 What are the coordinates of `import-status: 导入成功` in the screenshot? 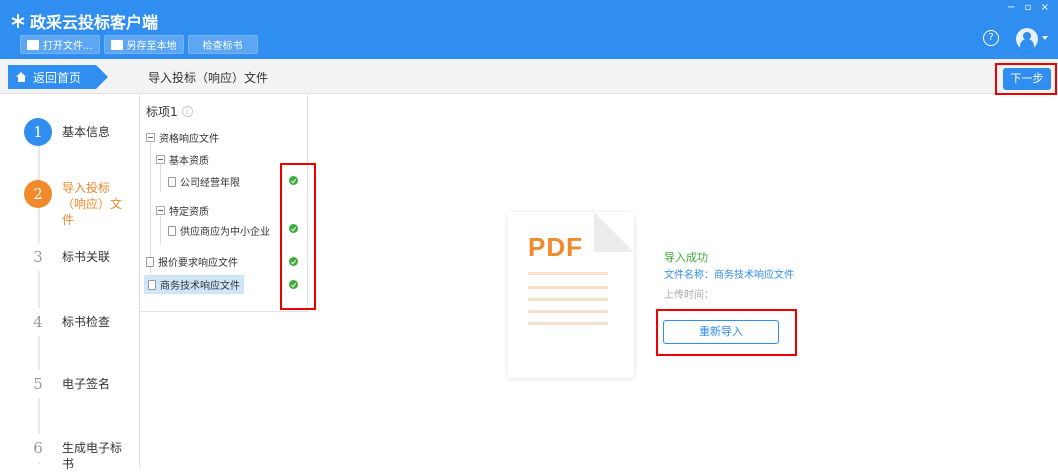 It's located at (686, 257).